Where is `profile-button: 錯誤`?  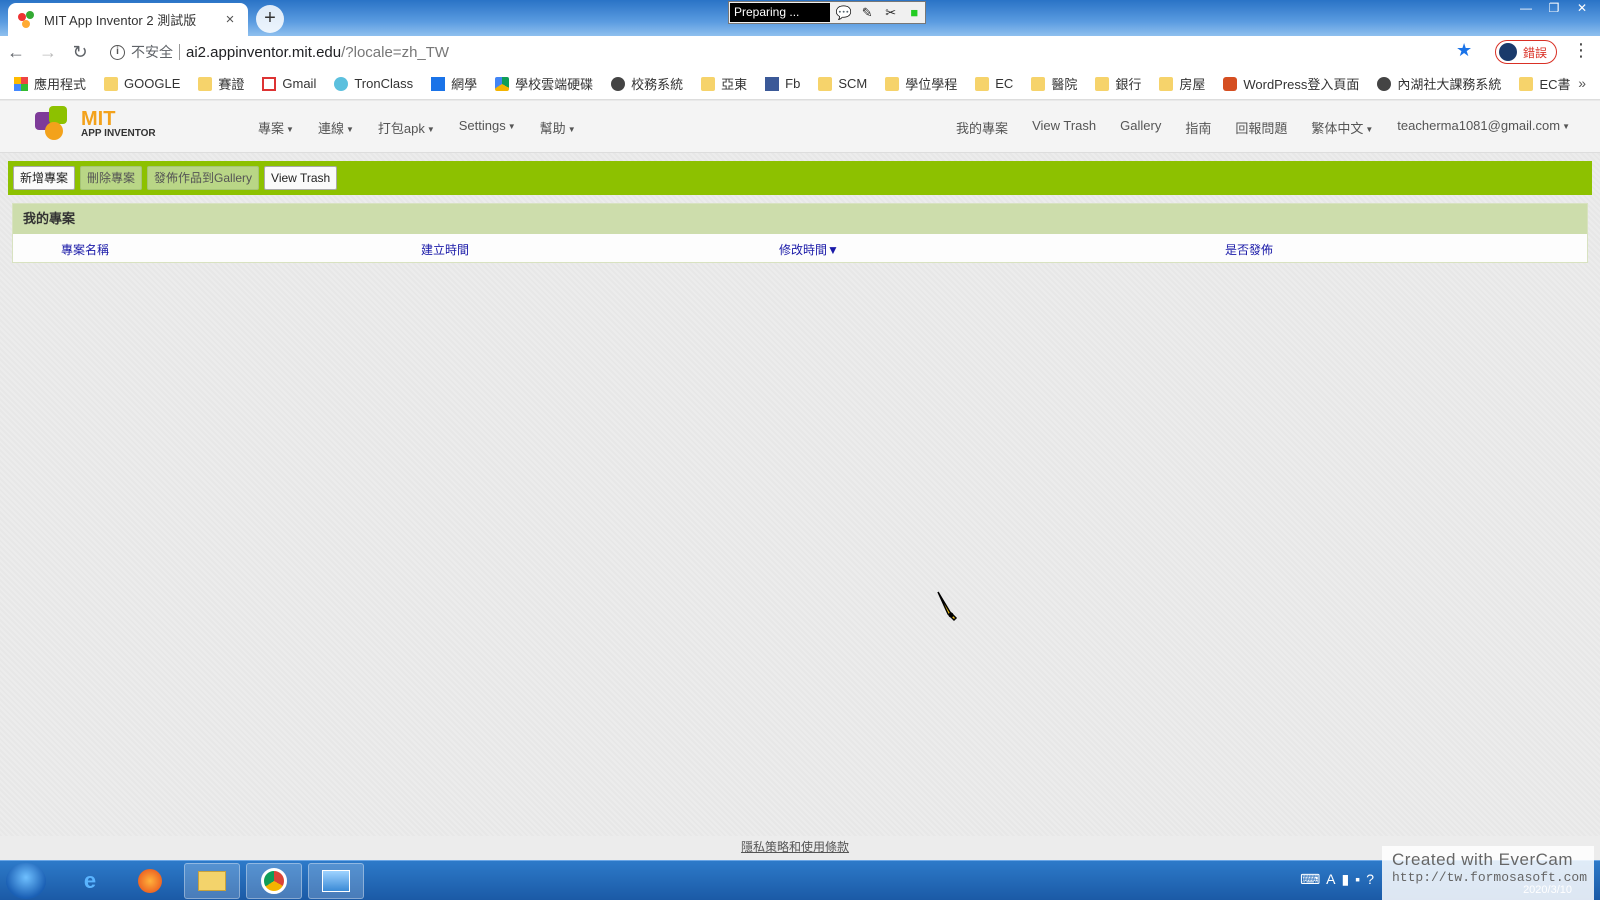
profile-button: 錯誤 is located at coordinates (1526, 52).